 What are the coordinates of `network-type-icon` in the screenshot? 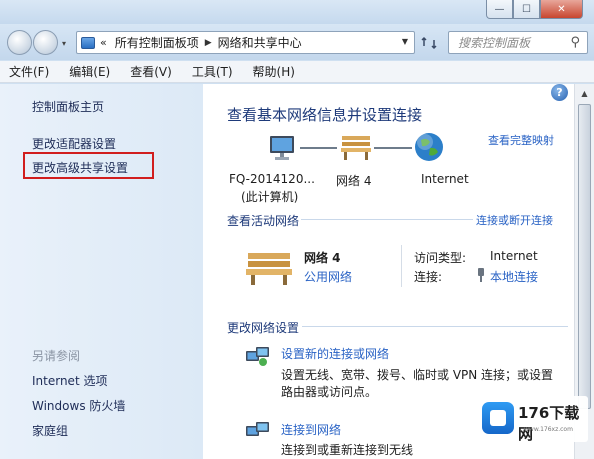 It's located at (269, 266).